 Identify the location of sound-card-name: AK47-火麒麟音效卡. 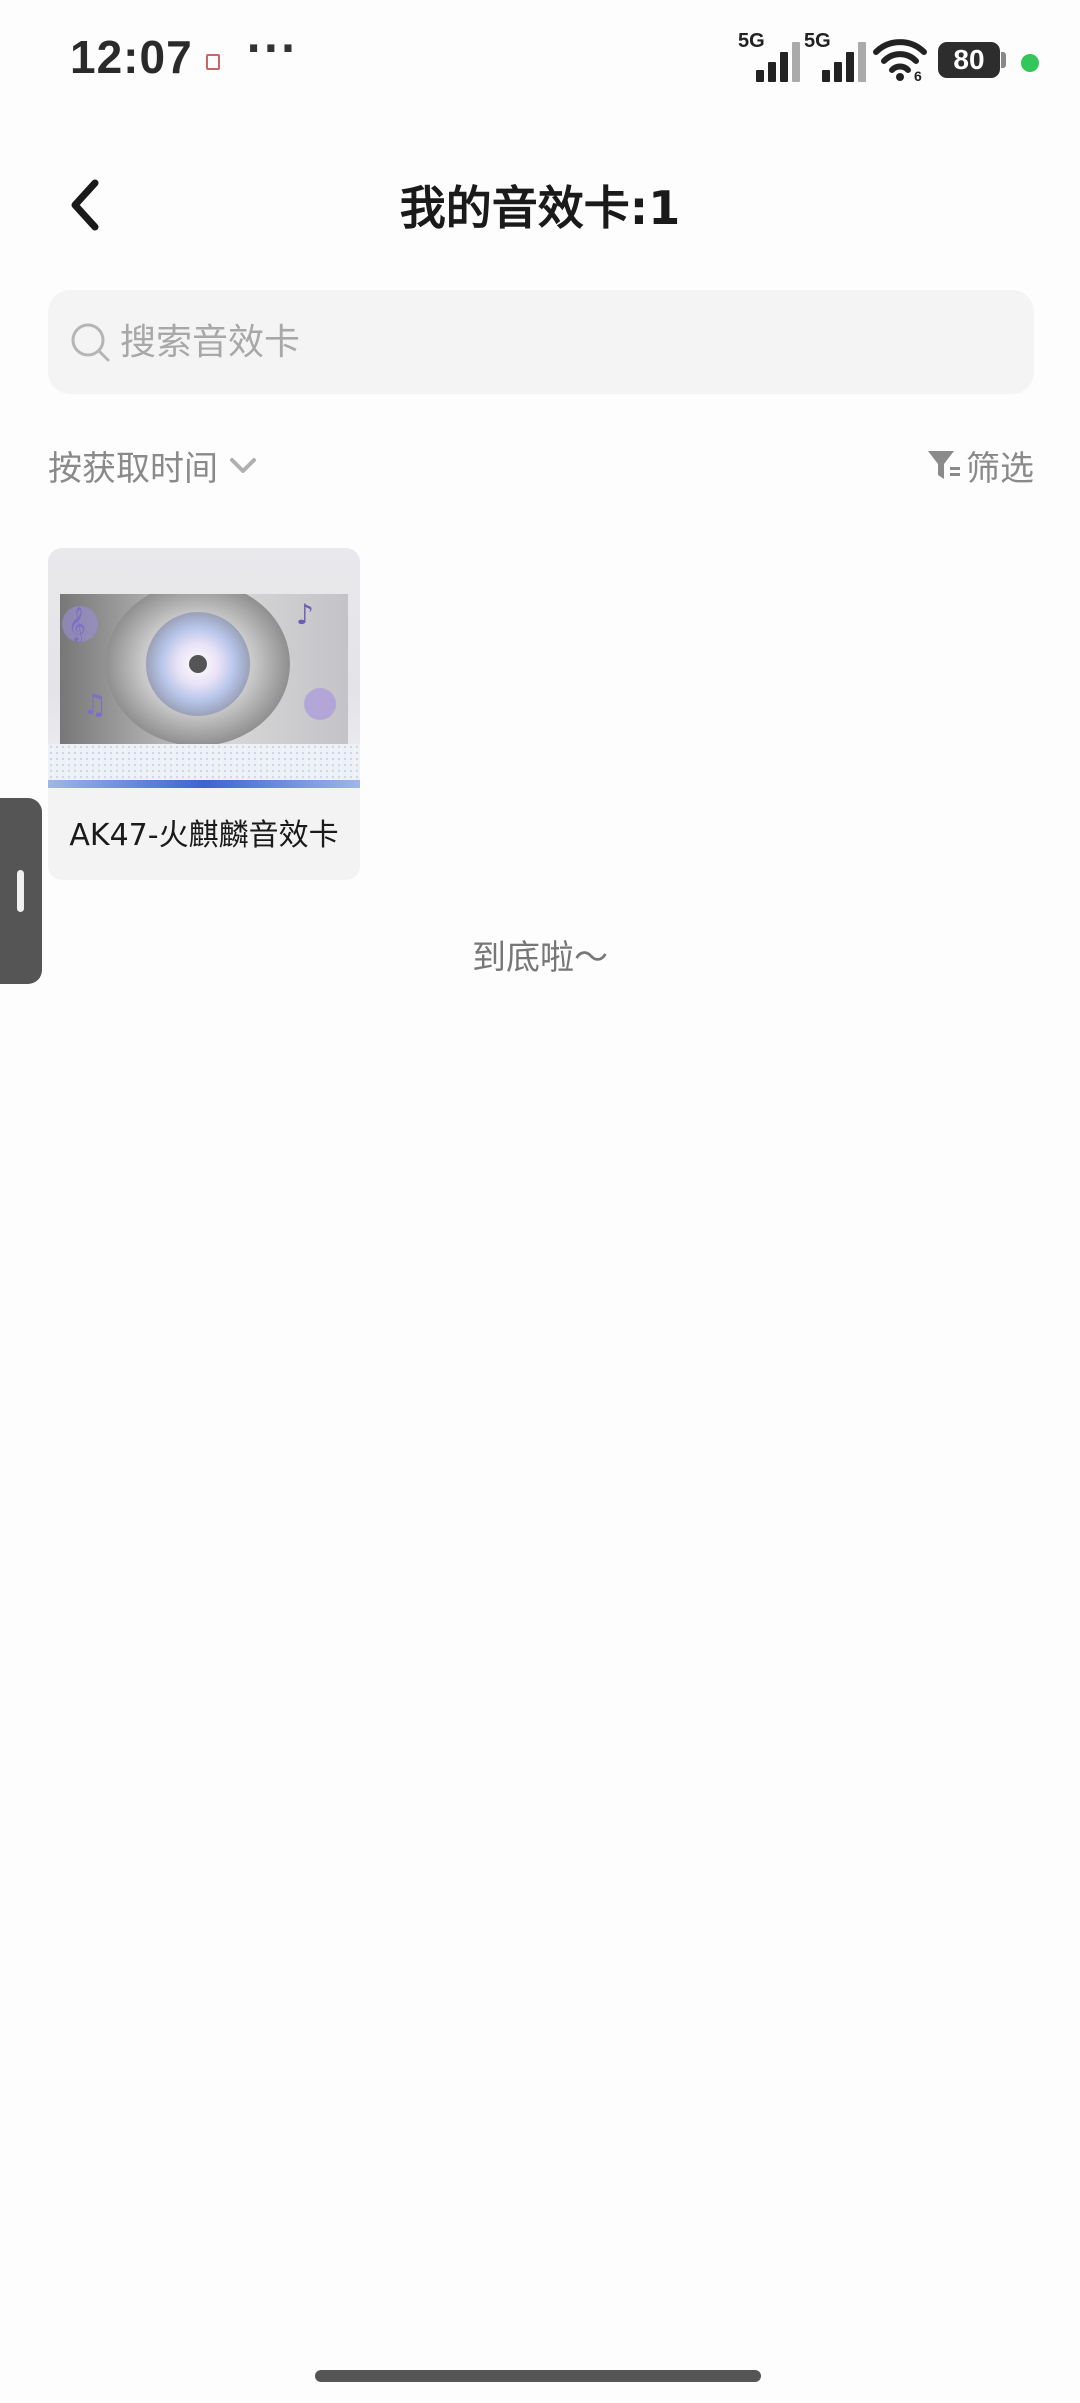
(204, 835).